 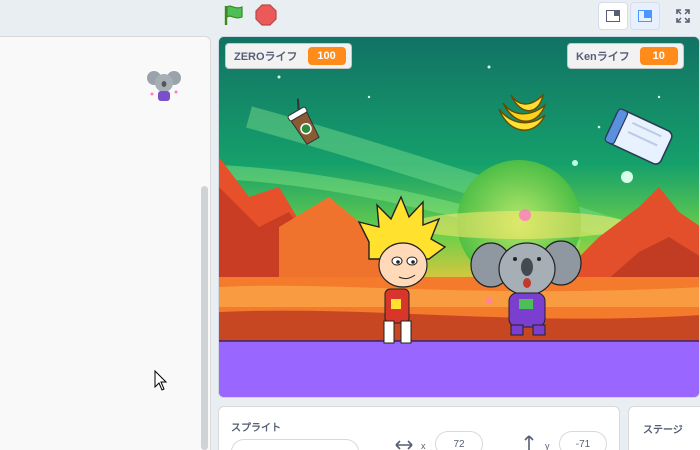 I want to click on code-area-scrollbar, so click(x=204, y=318).